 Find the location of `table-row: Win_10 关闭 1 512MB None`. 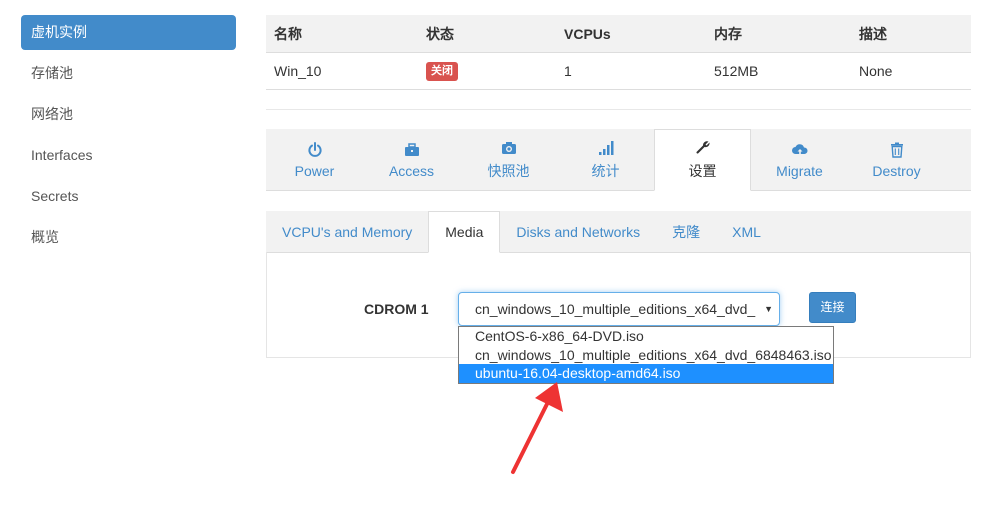

table-row: Win_10 关闭 1 512MB None is located at coordinates (618, 71).